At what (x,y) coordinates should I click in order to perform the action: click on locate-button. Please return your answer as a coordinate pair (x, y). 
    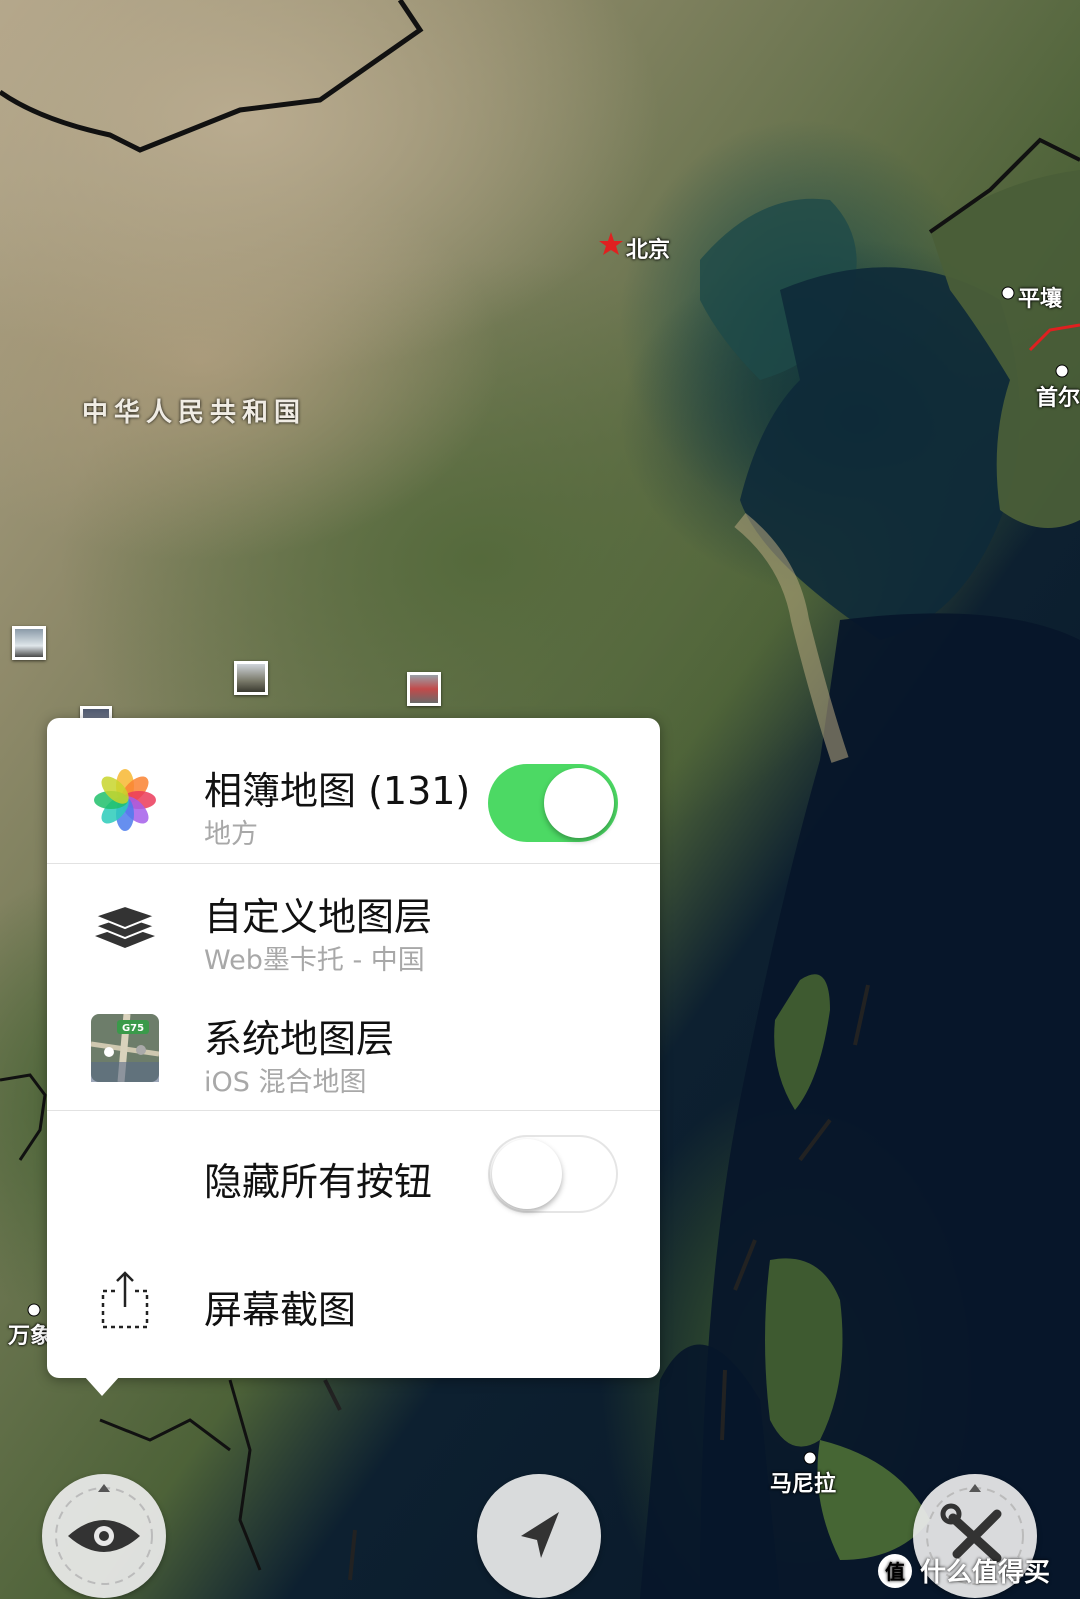
    Looking at the image, I should click on (539, 1536).